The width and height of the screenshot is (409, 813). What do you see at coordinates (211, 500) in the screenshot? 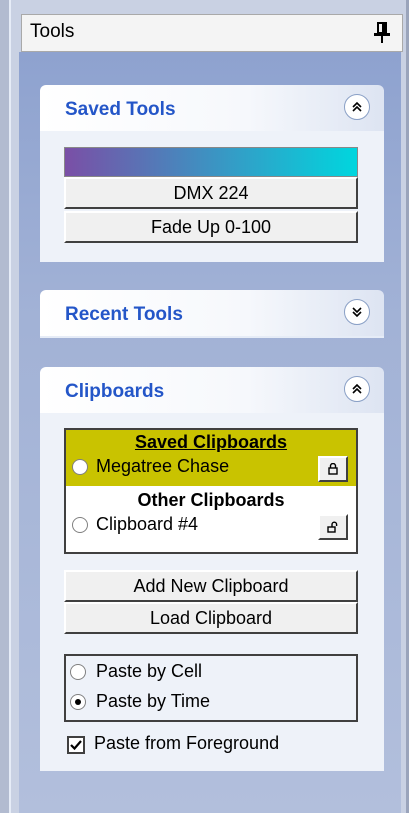
I see `other-clipboards-header: Other Clipboards` at bounding box center [211, 500].